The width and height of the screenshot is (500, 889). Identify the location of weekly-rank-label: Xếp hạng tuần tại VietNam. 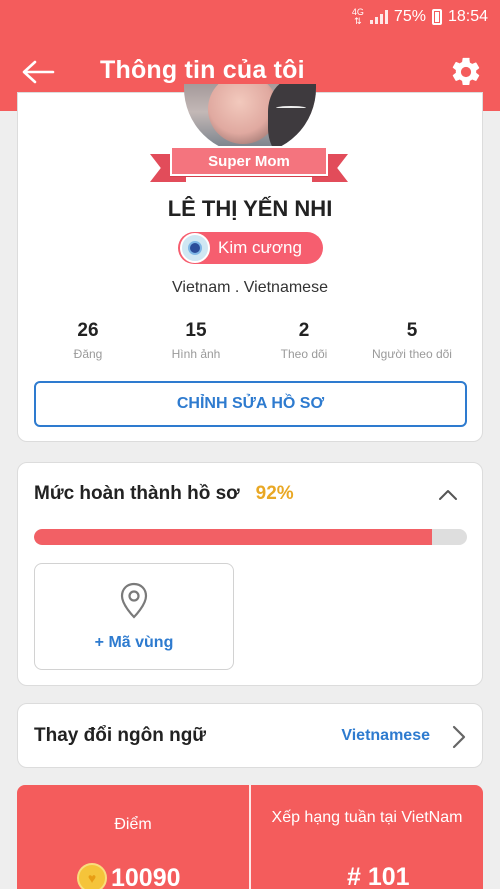
(367, 817).